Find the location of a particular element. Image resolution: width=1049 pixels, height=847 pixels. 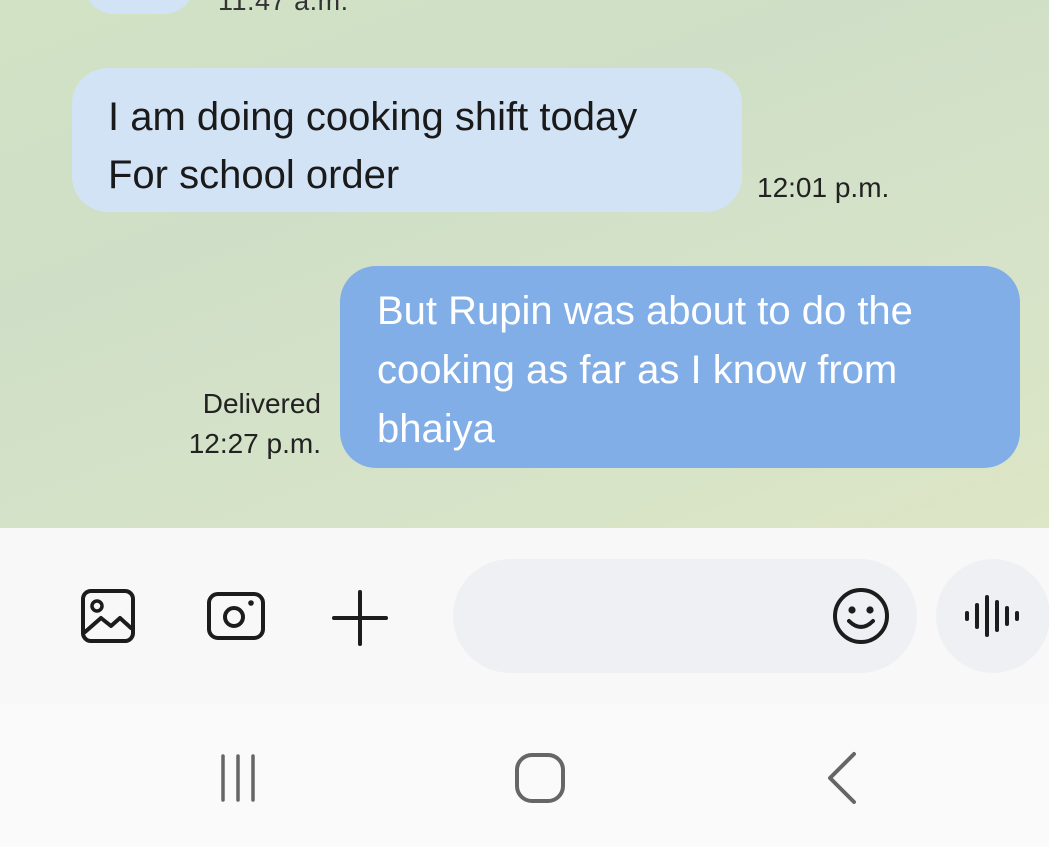

gallery-icon is located at coordinates (108, 616).